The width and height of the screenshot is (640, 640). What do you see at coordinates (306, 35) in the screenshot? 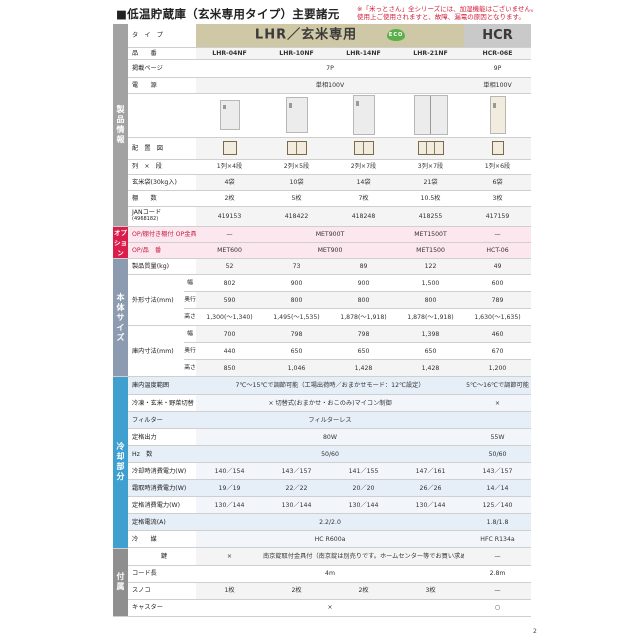
I see `lhr-header-text: LHR／玄米専用` at bounding box center [306, 35].